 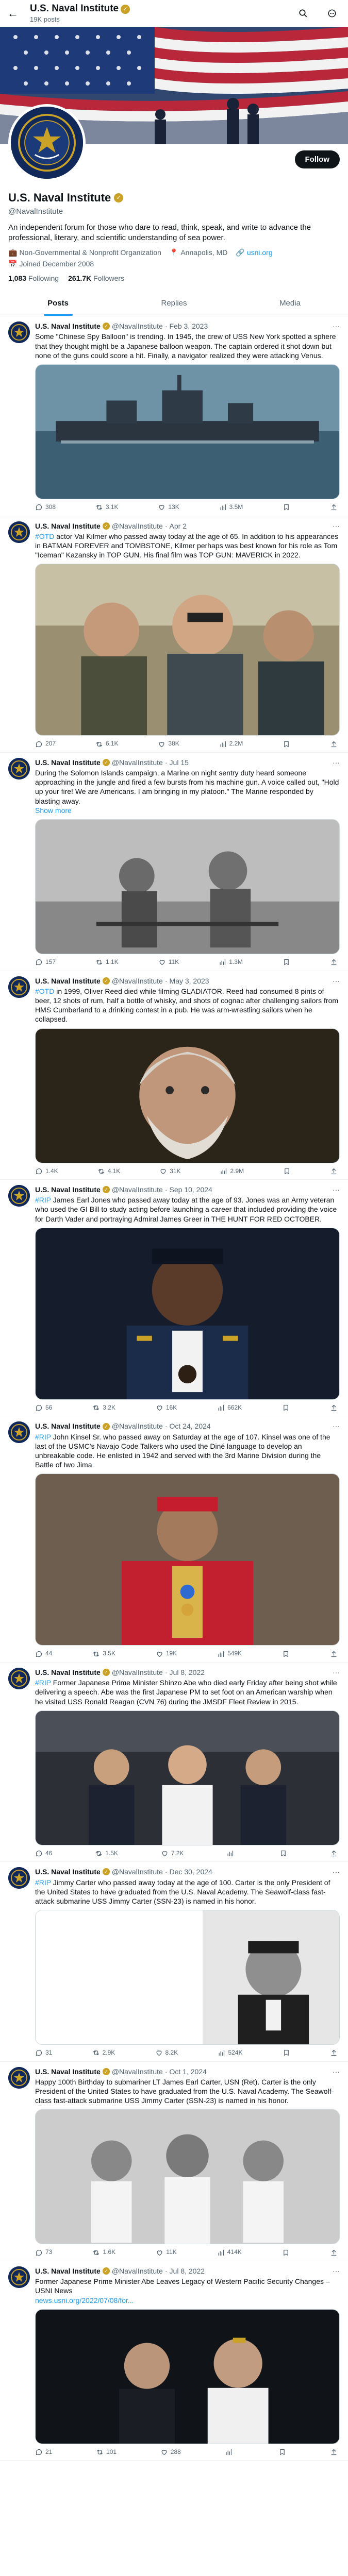 I want to click on profile-avatar, so click(x=47, y=142).